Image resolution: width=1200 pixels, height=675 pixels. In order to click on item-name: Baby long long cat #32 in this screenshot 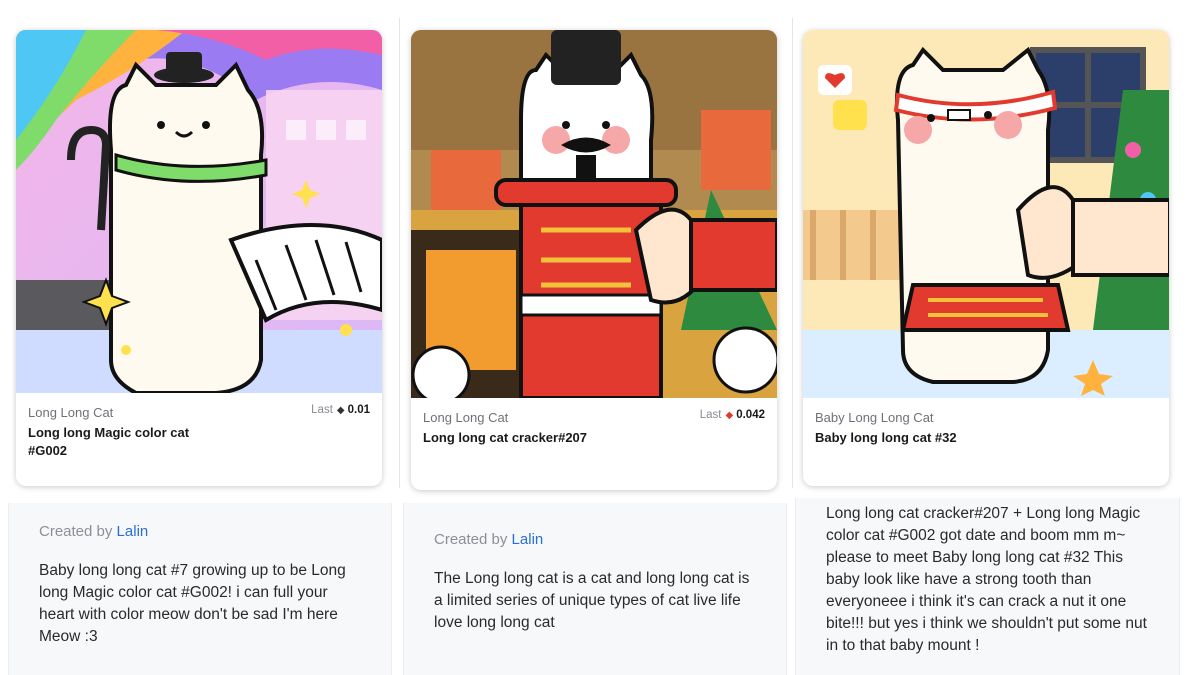, I will do `click(986, 438)`.